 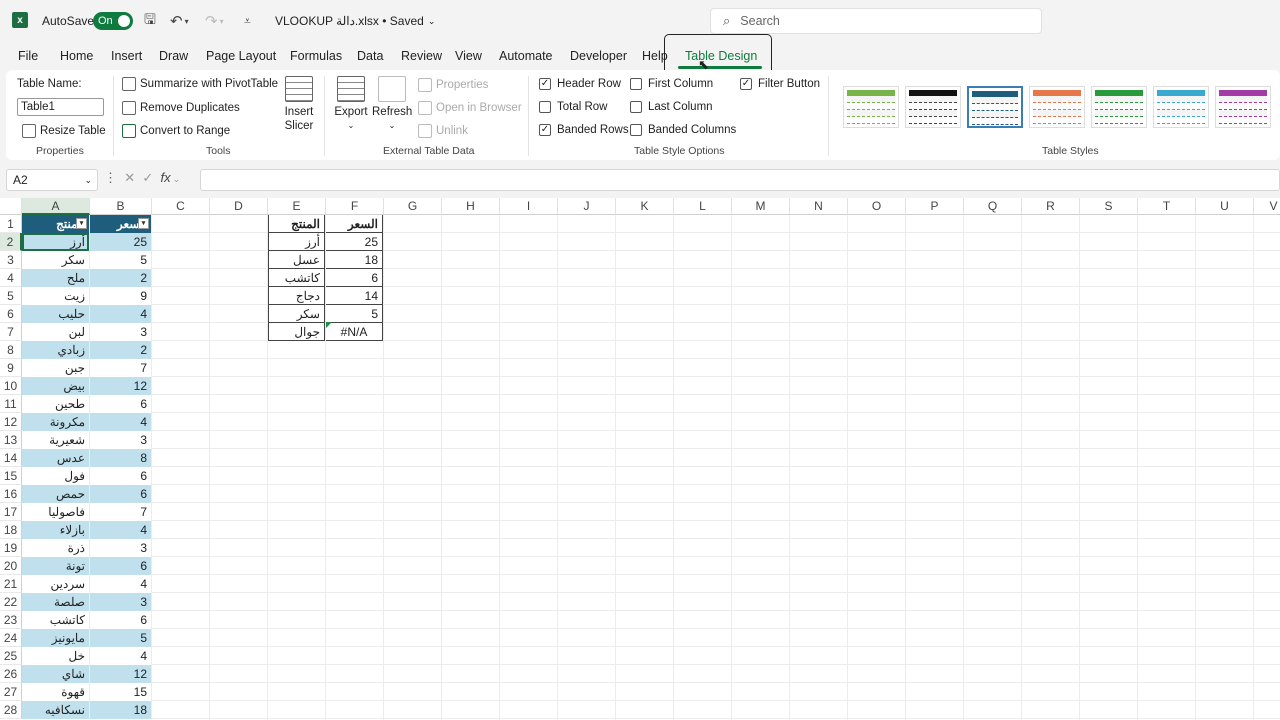 I want to click on tab-draw: Draw, so click(x=173, y=56).